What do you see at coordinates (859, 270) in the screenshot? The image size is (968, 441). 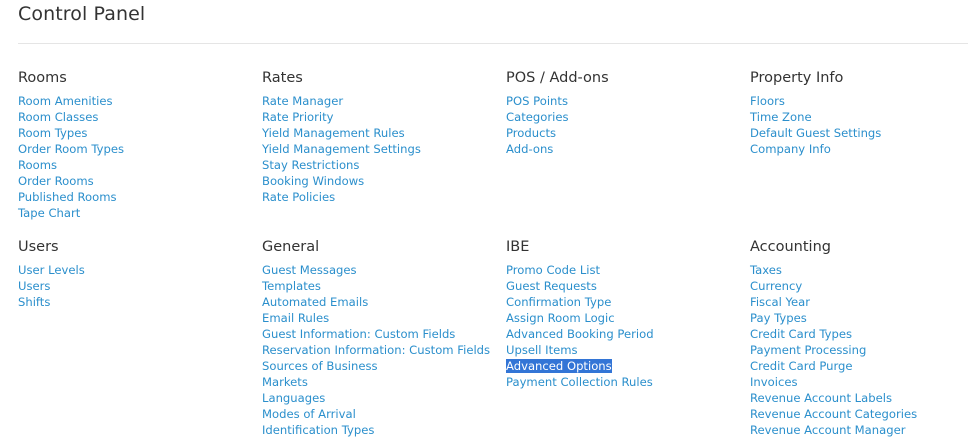 I see `list-item: Taxes` at bounding box center [859, 270].